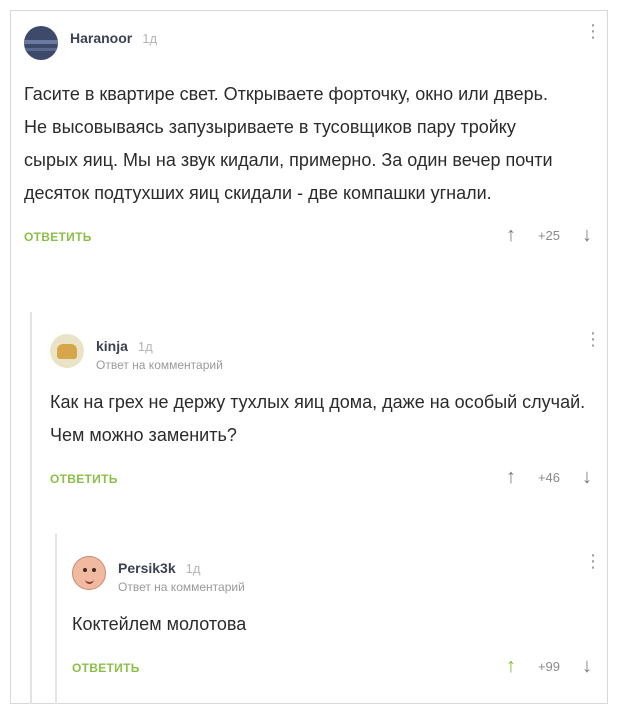 The width and height of the screenshot is (620, 716). I want to click on username: kinja 1д, so click(124, 346).